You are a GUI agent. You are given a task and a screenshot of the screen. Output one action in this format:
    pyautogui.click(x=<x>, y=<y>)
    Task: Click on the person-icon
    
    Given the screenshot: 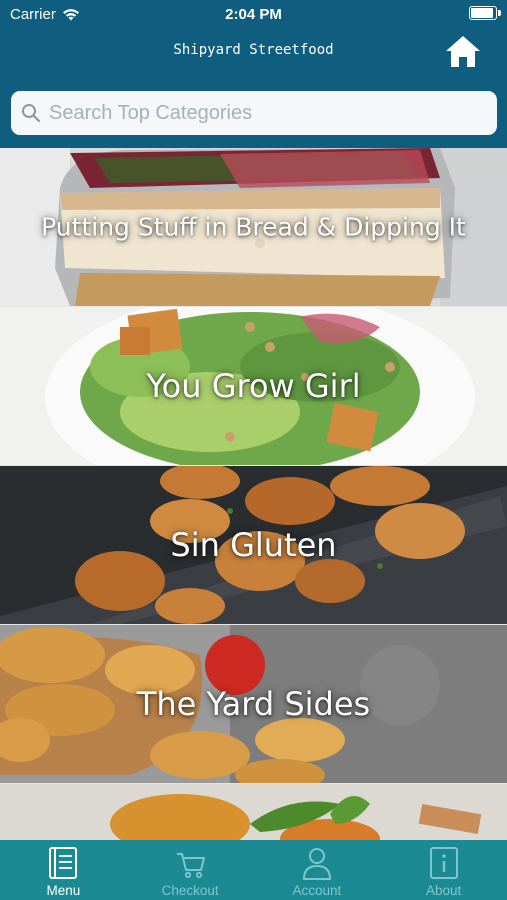 What is the action you would take?
    pyautogui.click(x=316, y=864)
    